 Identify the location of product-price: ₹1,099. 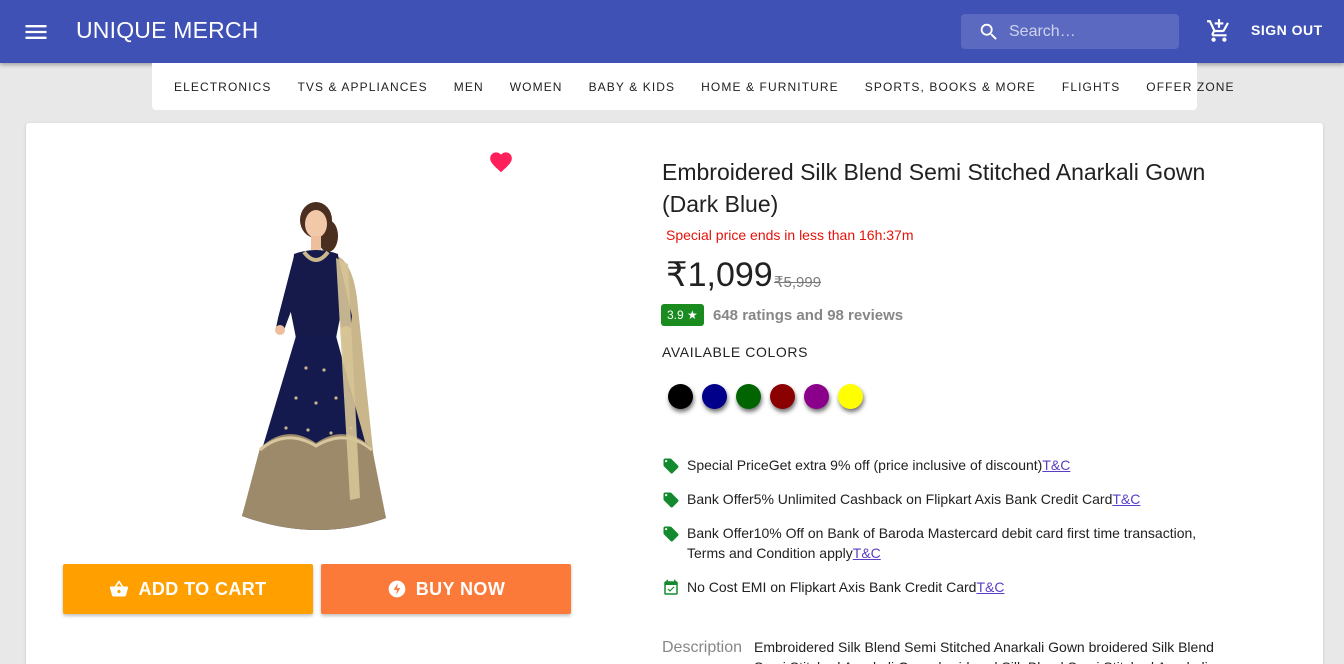
(719, 275).